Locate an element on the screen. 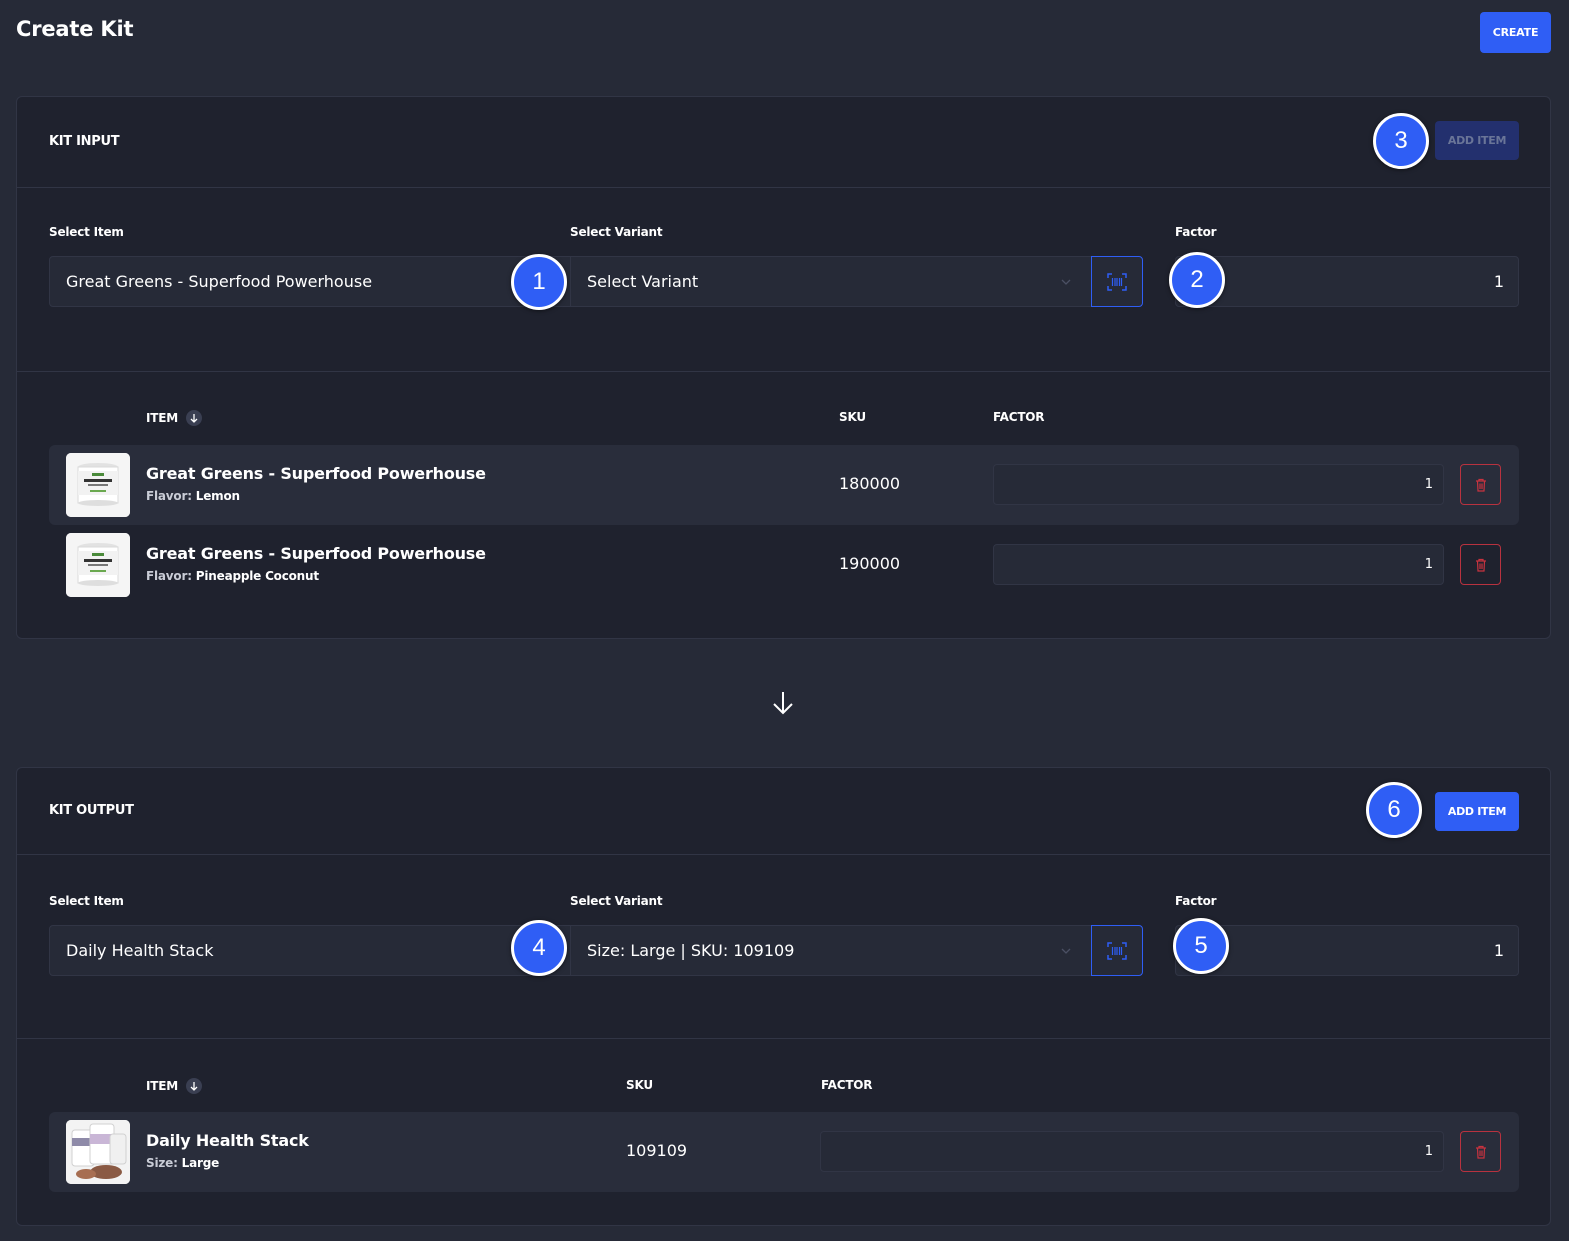 This screenshot has width=1569, height=1241. add-item-button-input: ADD ITEM is located at coordinates (1477, 140).